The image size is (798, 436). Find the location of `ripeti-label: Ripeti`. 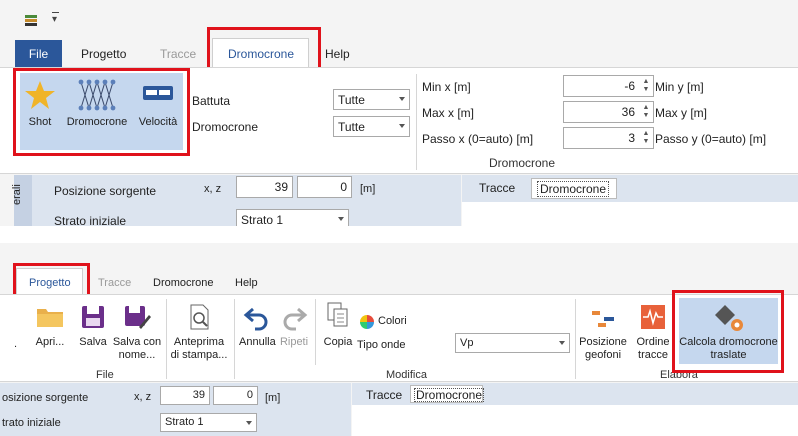

ripeti-label: Ripeti is located at coordinates (294, 342).